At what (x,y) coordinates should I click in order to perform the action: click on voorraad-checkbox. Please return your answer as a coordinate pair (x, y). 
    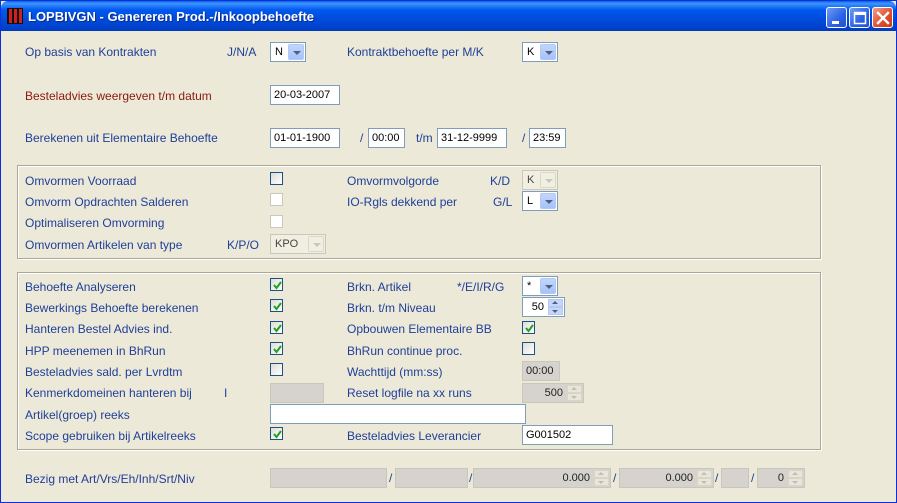
    Looking at the image, I should click on (276, 178).